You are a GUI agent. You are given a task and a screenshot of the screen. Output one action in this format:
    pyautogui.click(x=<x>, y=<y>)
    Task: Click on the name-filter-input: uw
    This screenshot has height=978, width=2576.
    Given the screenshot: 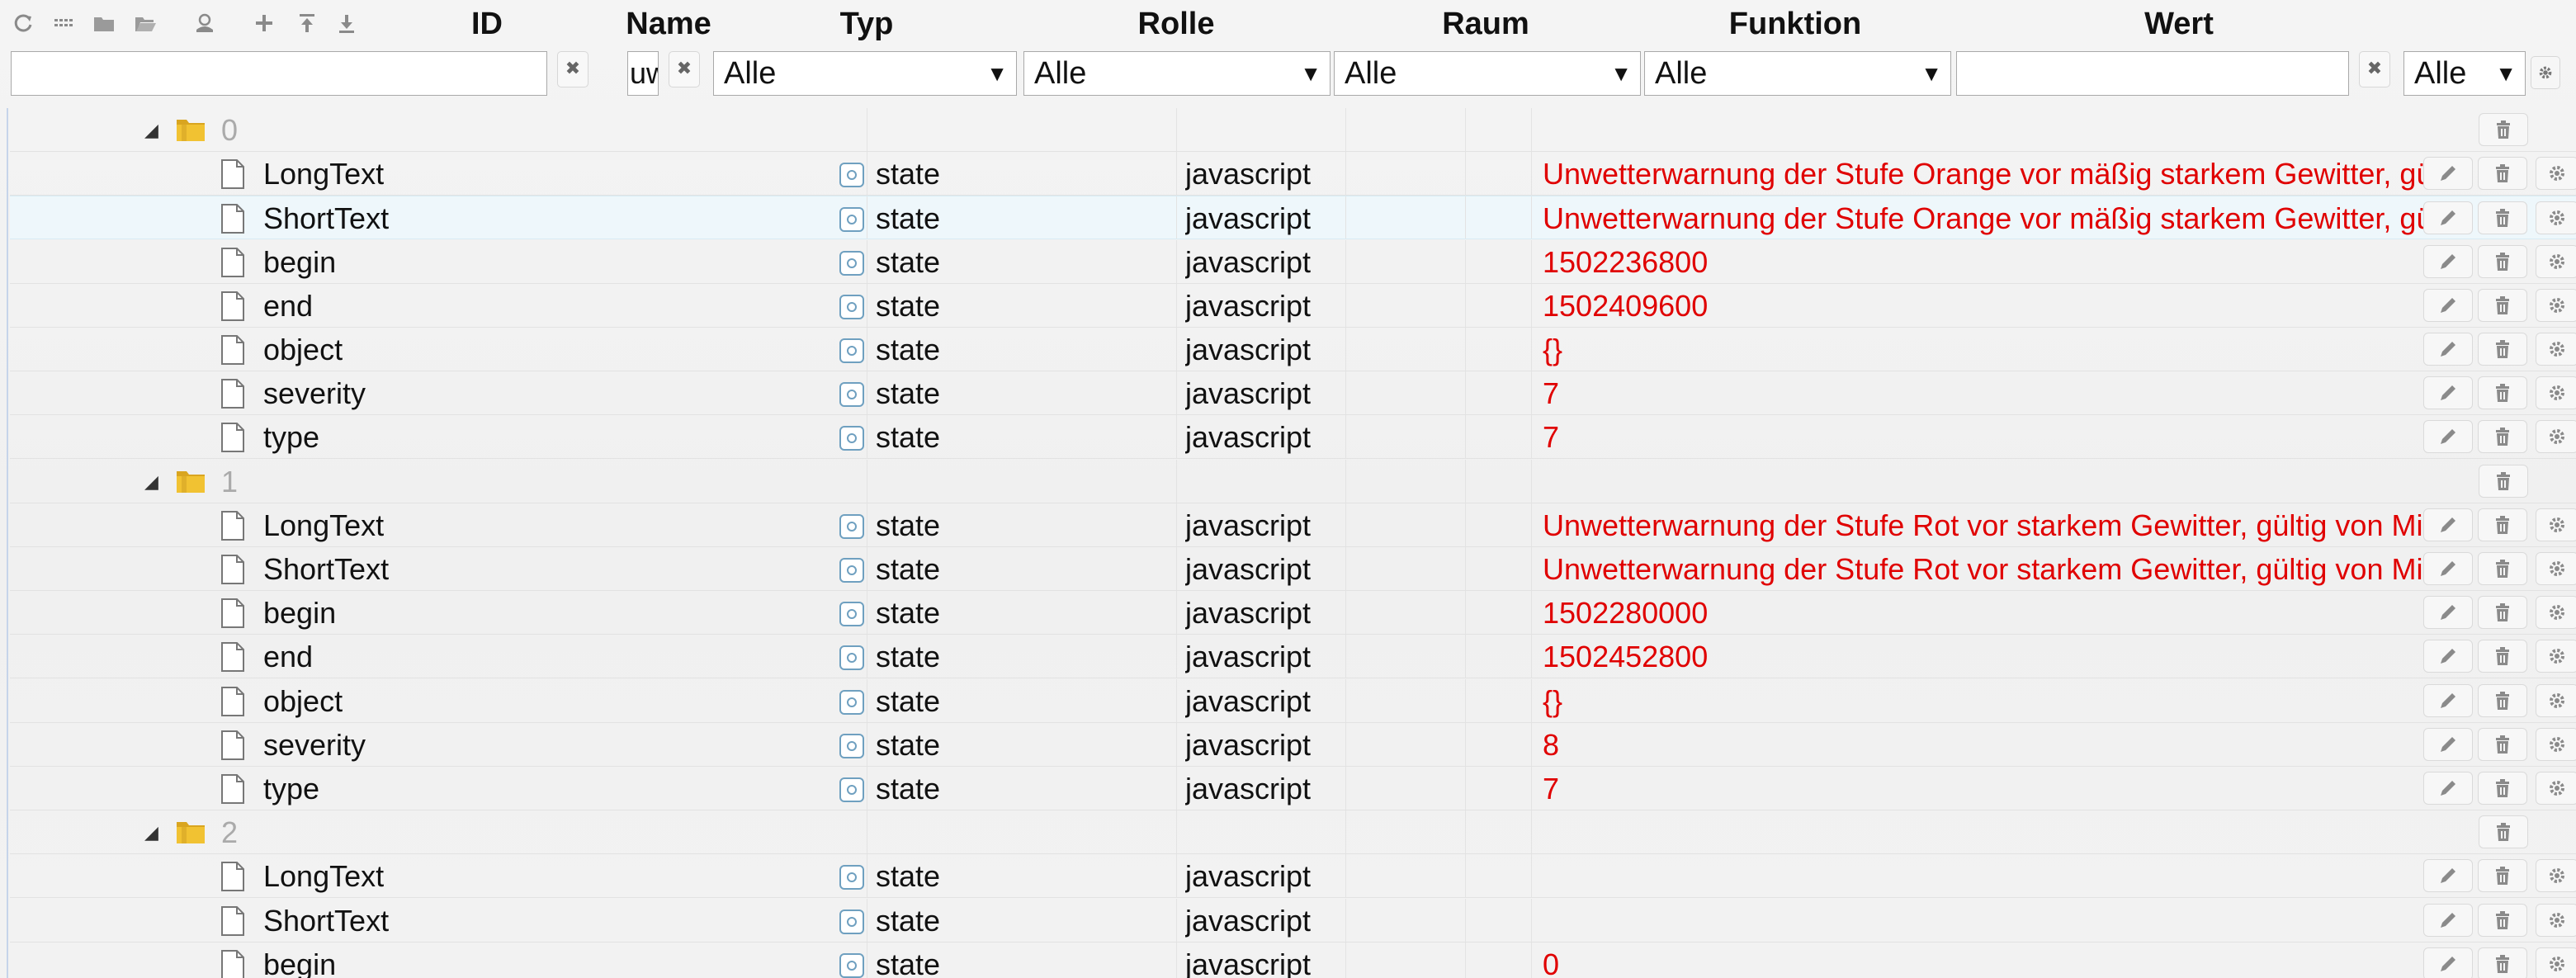 What is the action you would take?
    pyautogui.click(x=643, y=73)
    